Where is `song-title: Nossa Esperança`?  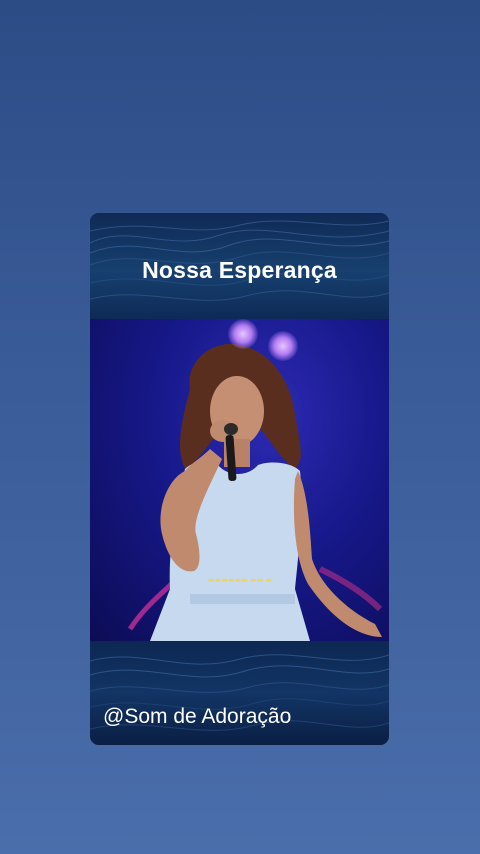 song-title: Nossa Esperança is located at coordinates (239, 270).